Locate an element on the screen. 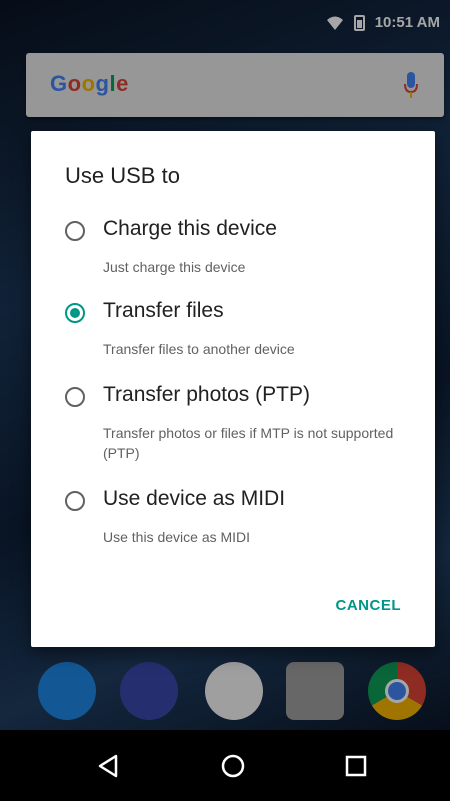  option-label: Transfer files is located at coordinates (163, 310).